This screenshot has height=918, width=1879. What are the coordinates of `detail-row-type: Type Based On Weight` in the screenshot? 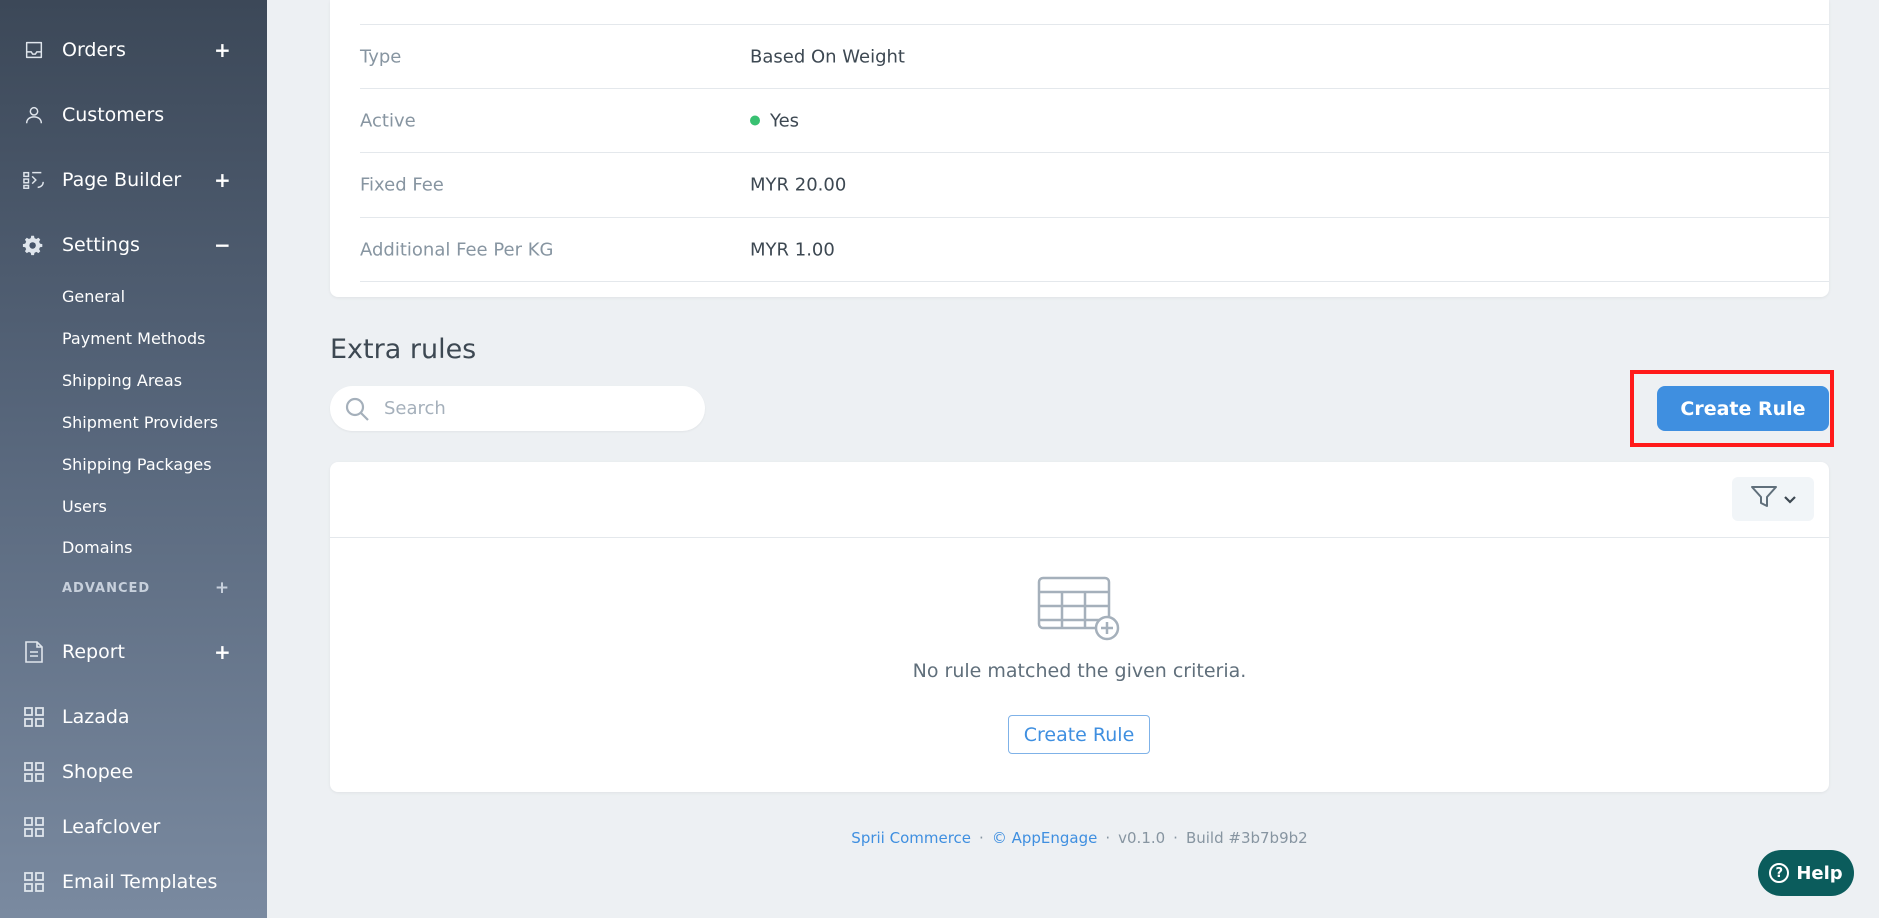 It's located at (1094, 56).